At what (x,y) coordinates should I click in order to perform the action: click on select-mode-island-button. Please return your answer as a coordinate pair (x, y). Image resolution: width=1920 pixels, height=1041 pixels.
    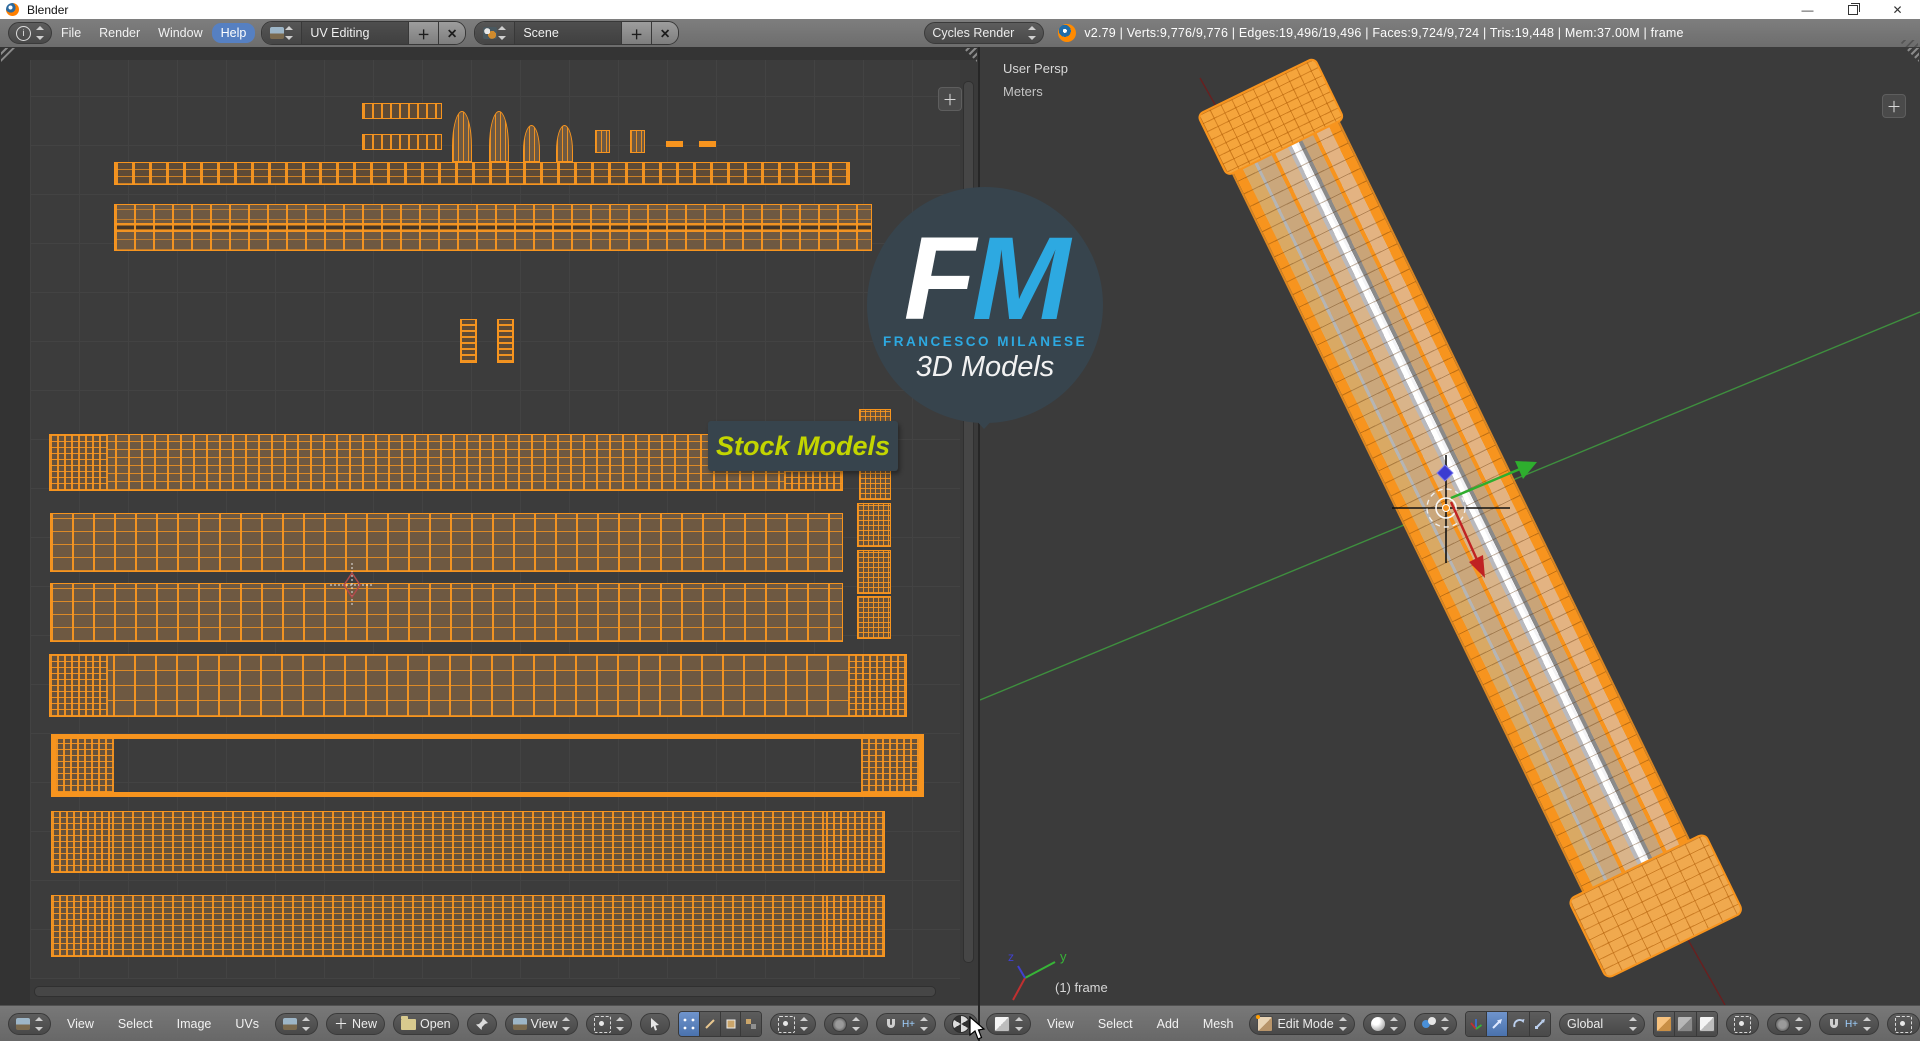
    Looking at the image, I should click on (751, 1024).